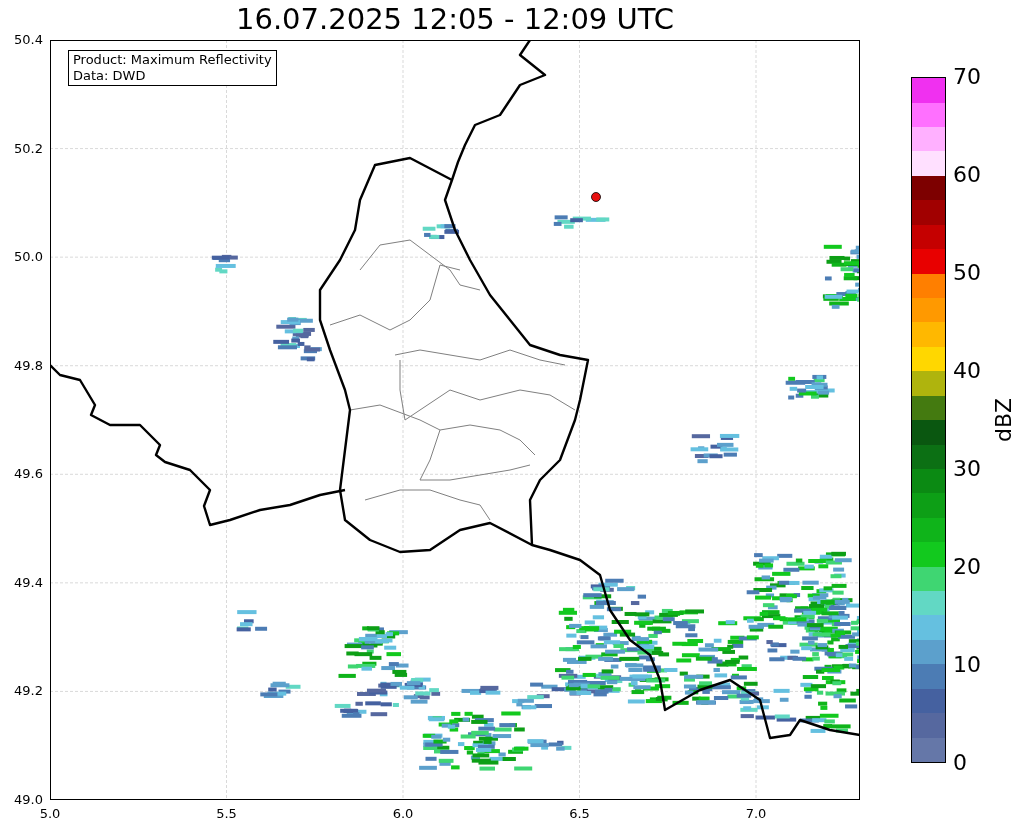 The width and height of the screenshot is (1023, 834). What do you see at coordinates (28, 148) in the screenshot?
I see `y-tick-label: 50.2` at bounding box center [28, 148].